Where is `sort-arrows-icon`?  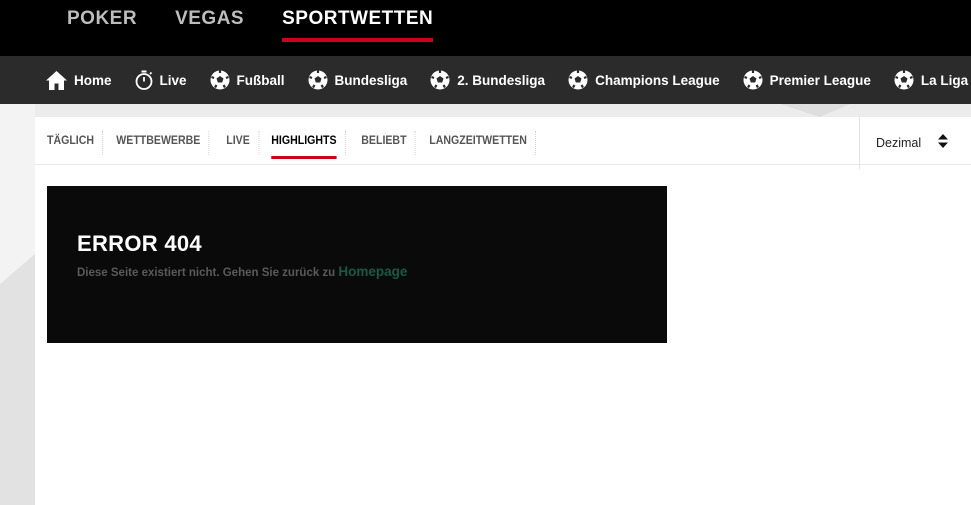 sort-arrows-icon is located at coordinates (943, 141).